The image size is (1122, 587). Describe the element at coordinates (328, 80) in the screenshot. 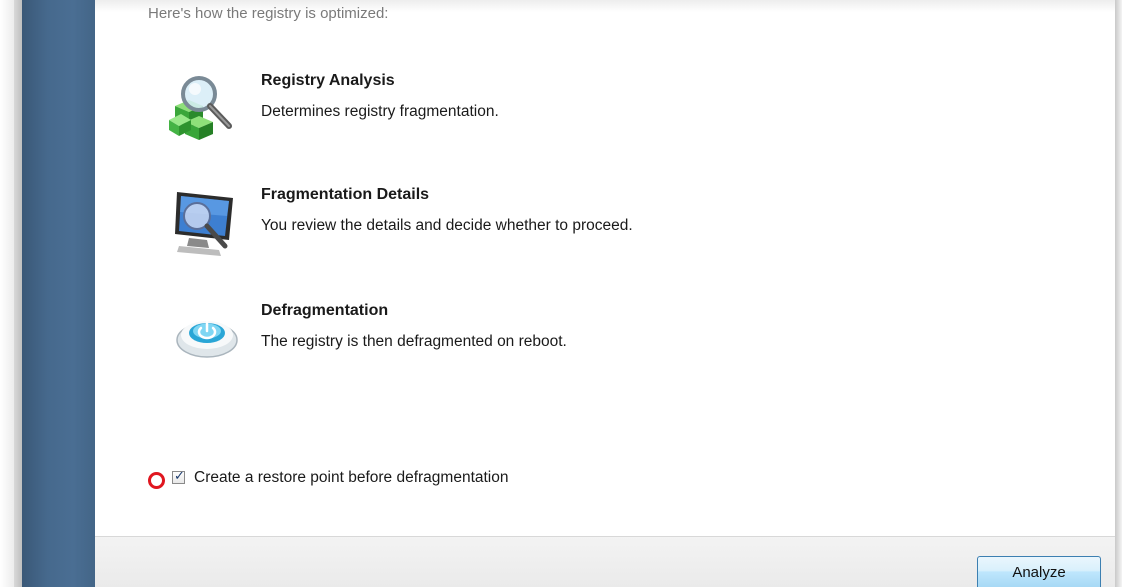

I see `step-title: Registry Analysis` at that location.